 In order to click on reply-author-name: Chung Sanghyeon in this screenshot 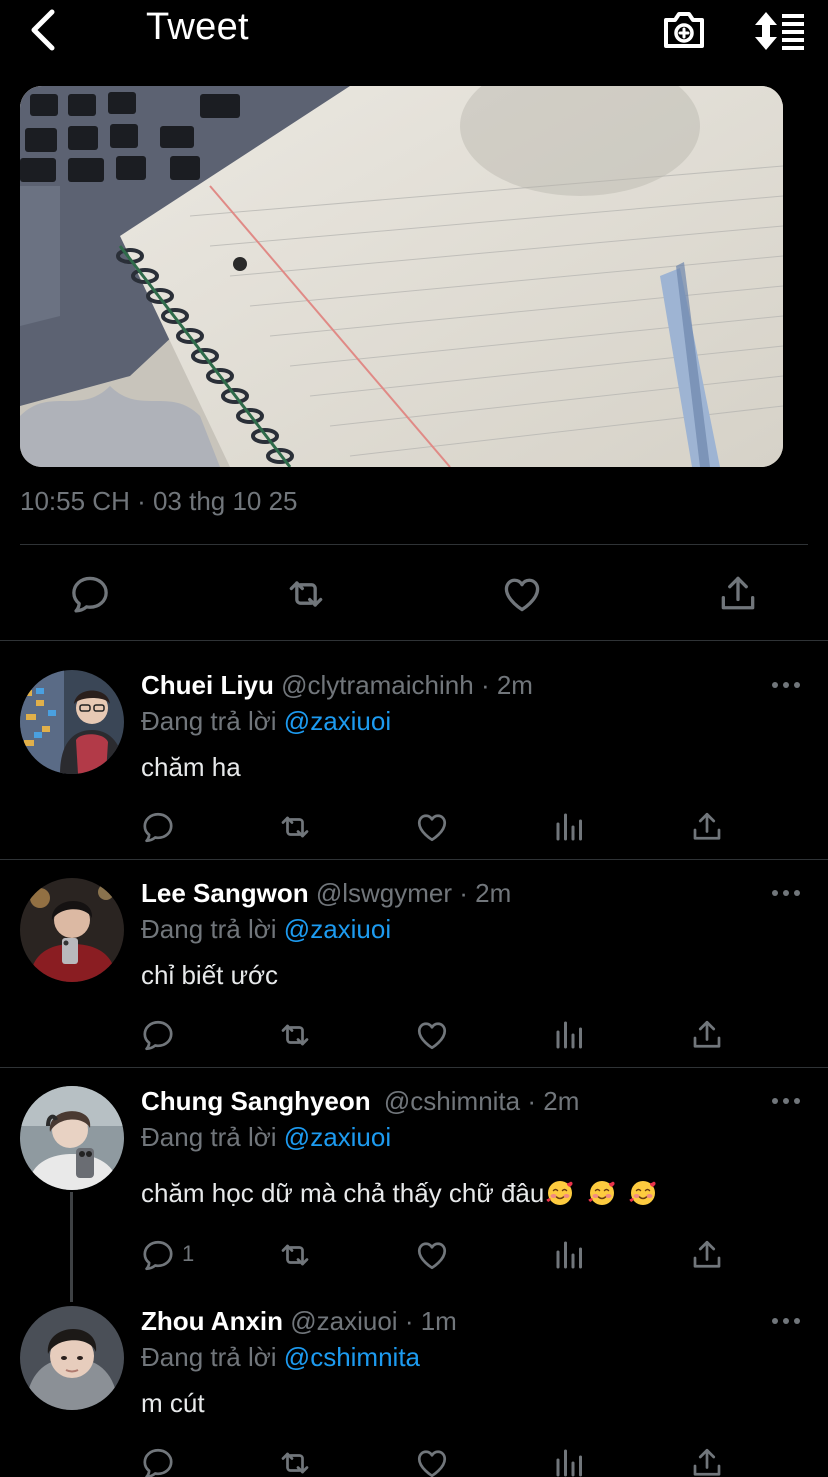, I will do `click(256, 1101)`.